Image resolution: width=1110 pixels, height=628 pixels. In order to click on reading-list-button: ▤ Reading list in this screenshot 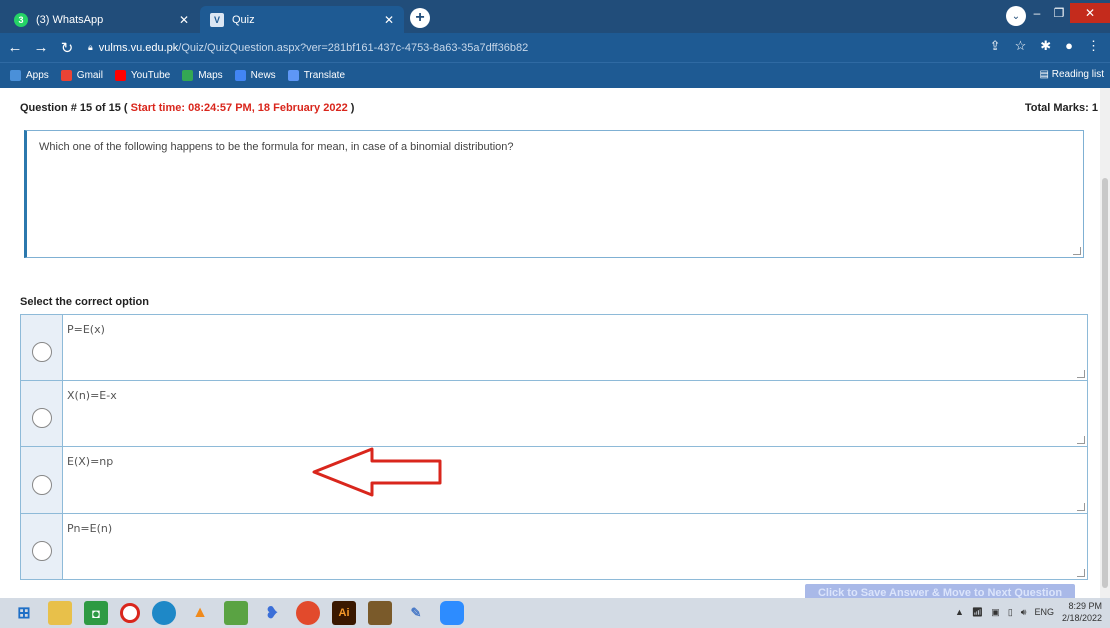, I will do `click(1072, 74)`.